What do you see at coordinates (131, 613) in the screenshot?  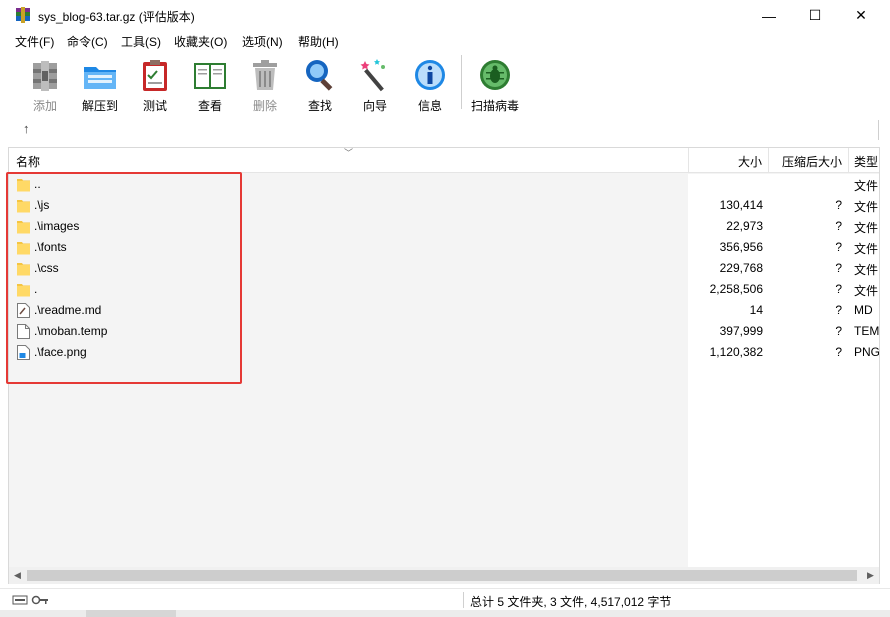 I see `background-tab` at bounding box center [131, 613].